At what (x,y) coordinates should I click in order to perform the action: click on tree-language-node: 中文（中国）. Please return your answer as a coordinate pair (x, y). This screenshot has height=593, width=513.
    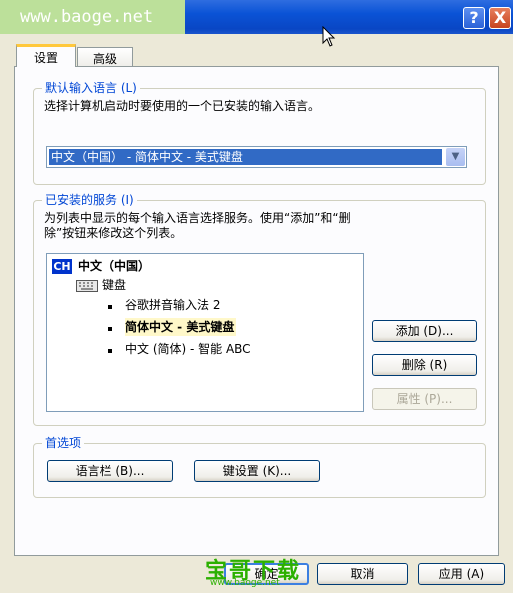
    Looking at the image, I should click on (114, 266).